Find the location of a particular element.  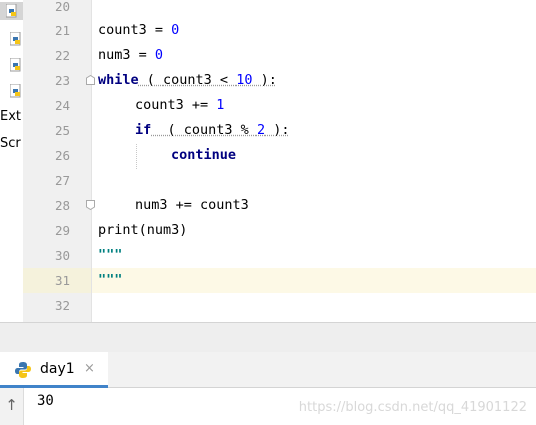

keyword: continue is located at coordinates (204, 155).